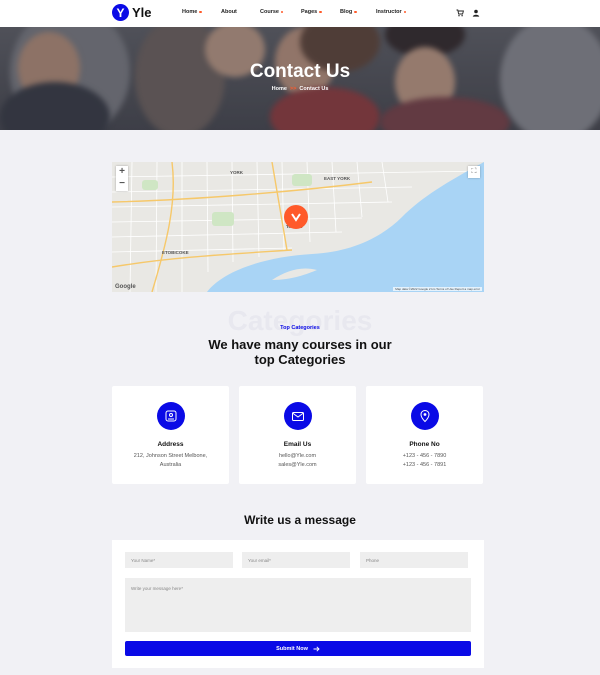 Image resolution: width=600 pixels, height=675 pixels. Describe the element at coordinates (424, 465) in the screenshot. I see `card-line: +123 - 456 - 7891` at that location.